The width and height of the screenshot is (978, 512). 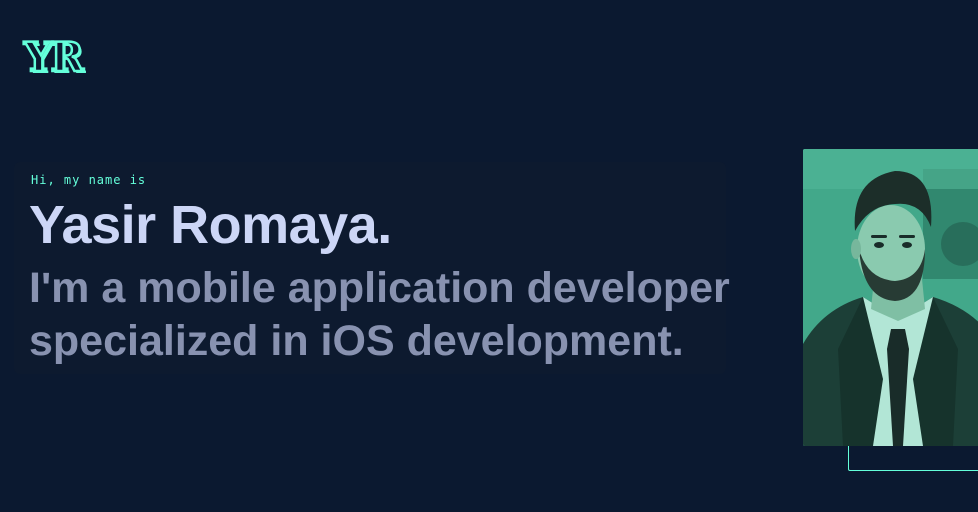 I want to click on profile-photo, so click(x=890, y=297).